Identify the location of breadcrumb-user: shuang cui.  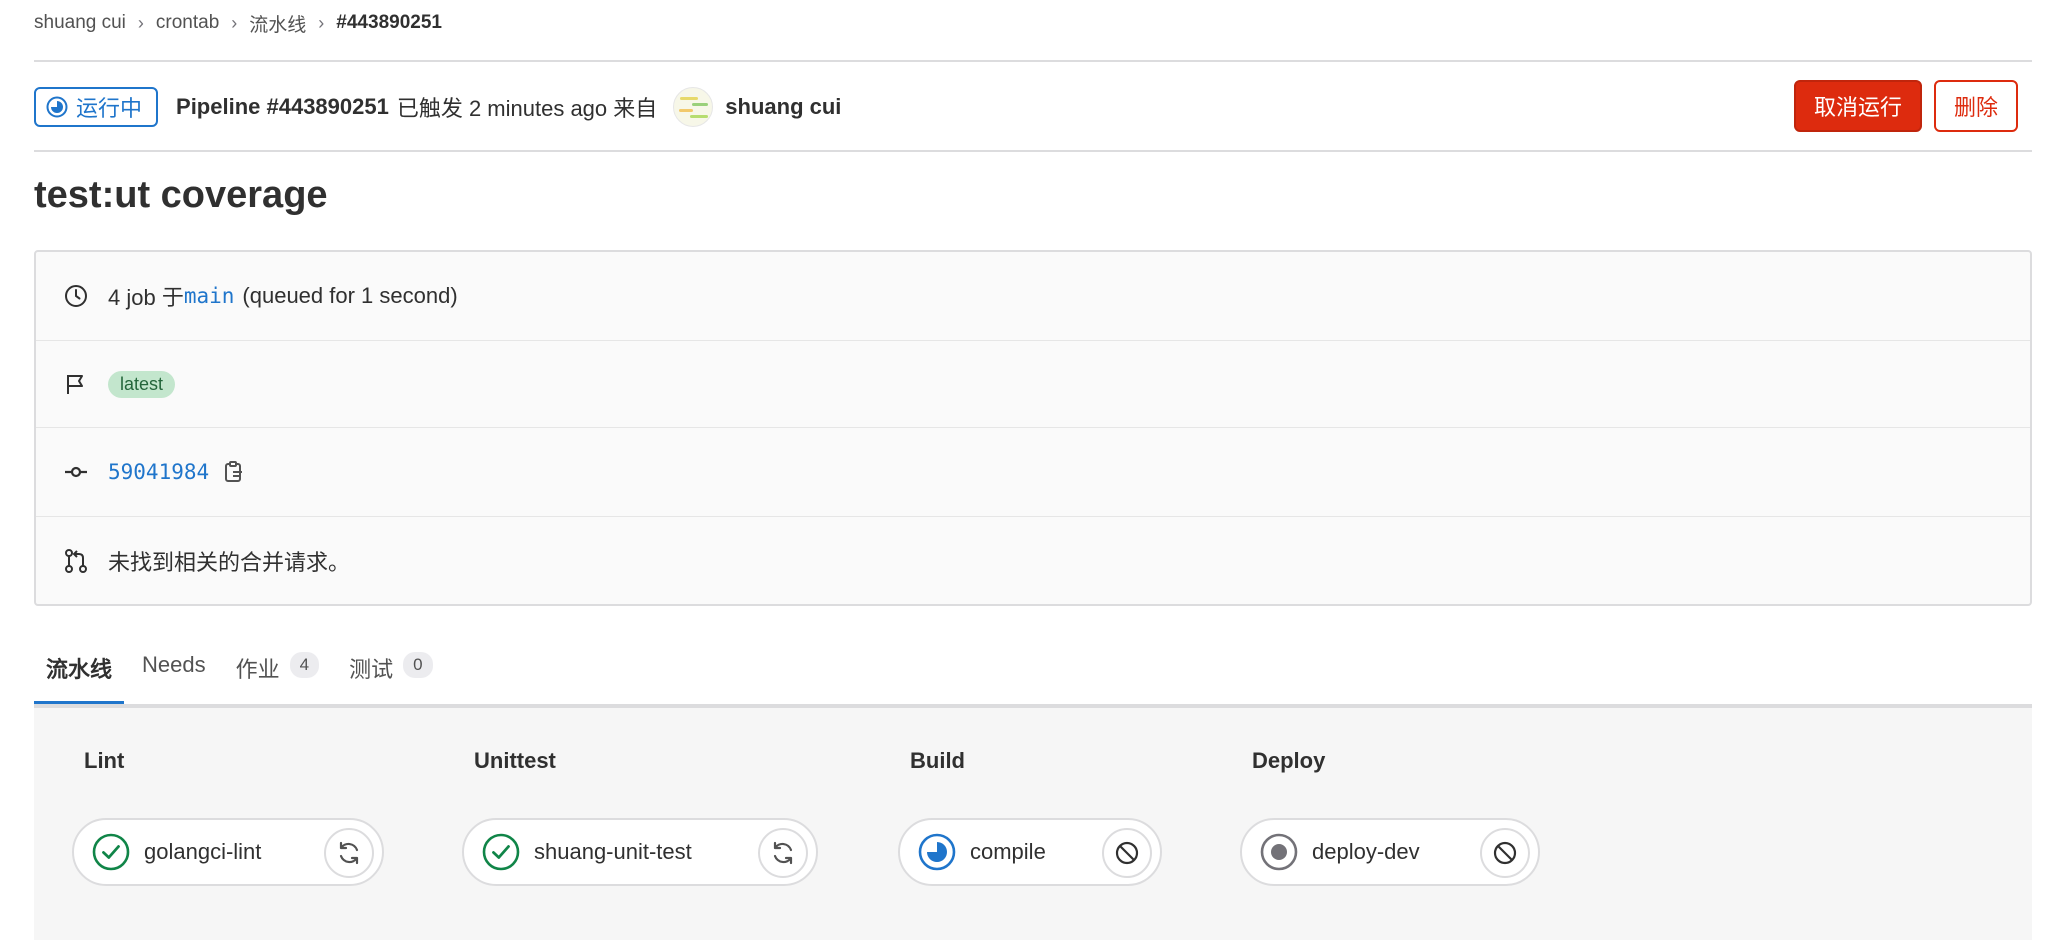
(80, 23).